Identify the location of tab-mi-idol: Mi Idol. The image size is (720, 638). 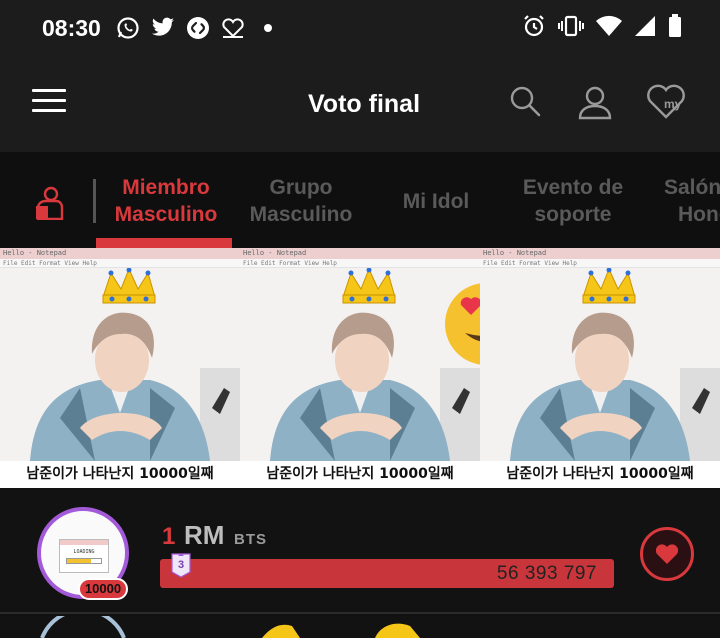
(436, 201).